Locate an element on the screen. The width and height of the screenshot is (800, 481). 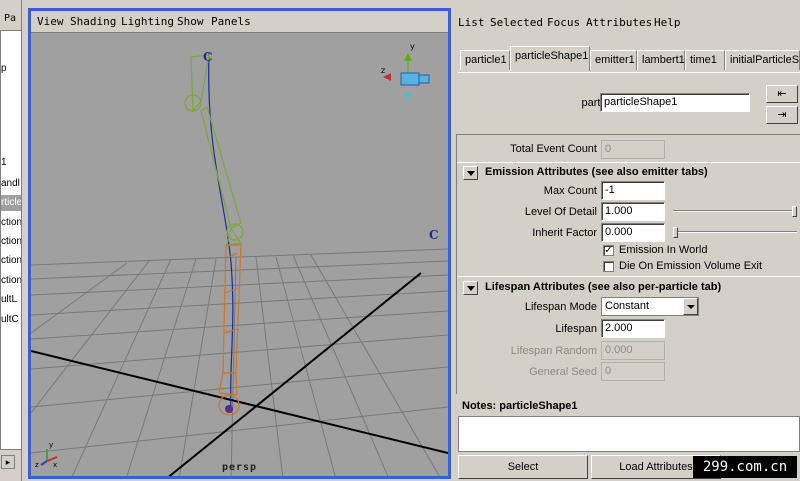
outliner-item-selected: rticle1 is located at coordinates (11, 203).